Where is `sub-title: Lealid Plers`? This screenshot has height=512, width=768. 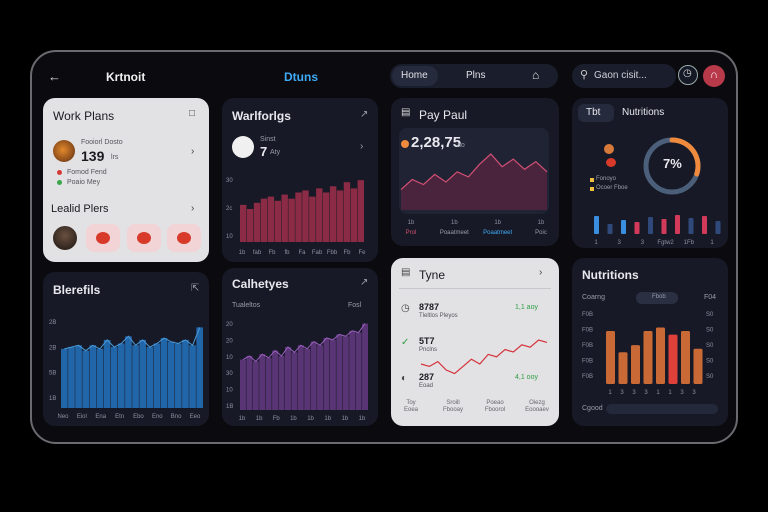
sub-title: Lealid Plers is located at coordinates (80, 209).